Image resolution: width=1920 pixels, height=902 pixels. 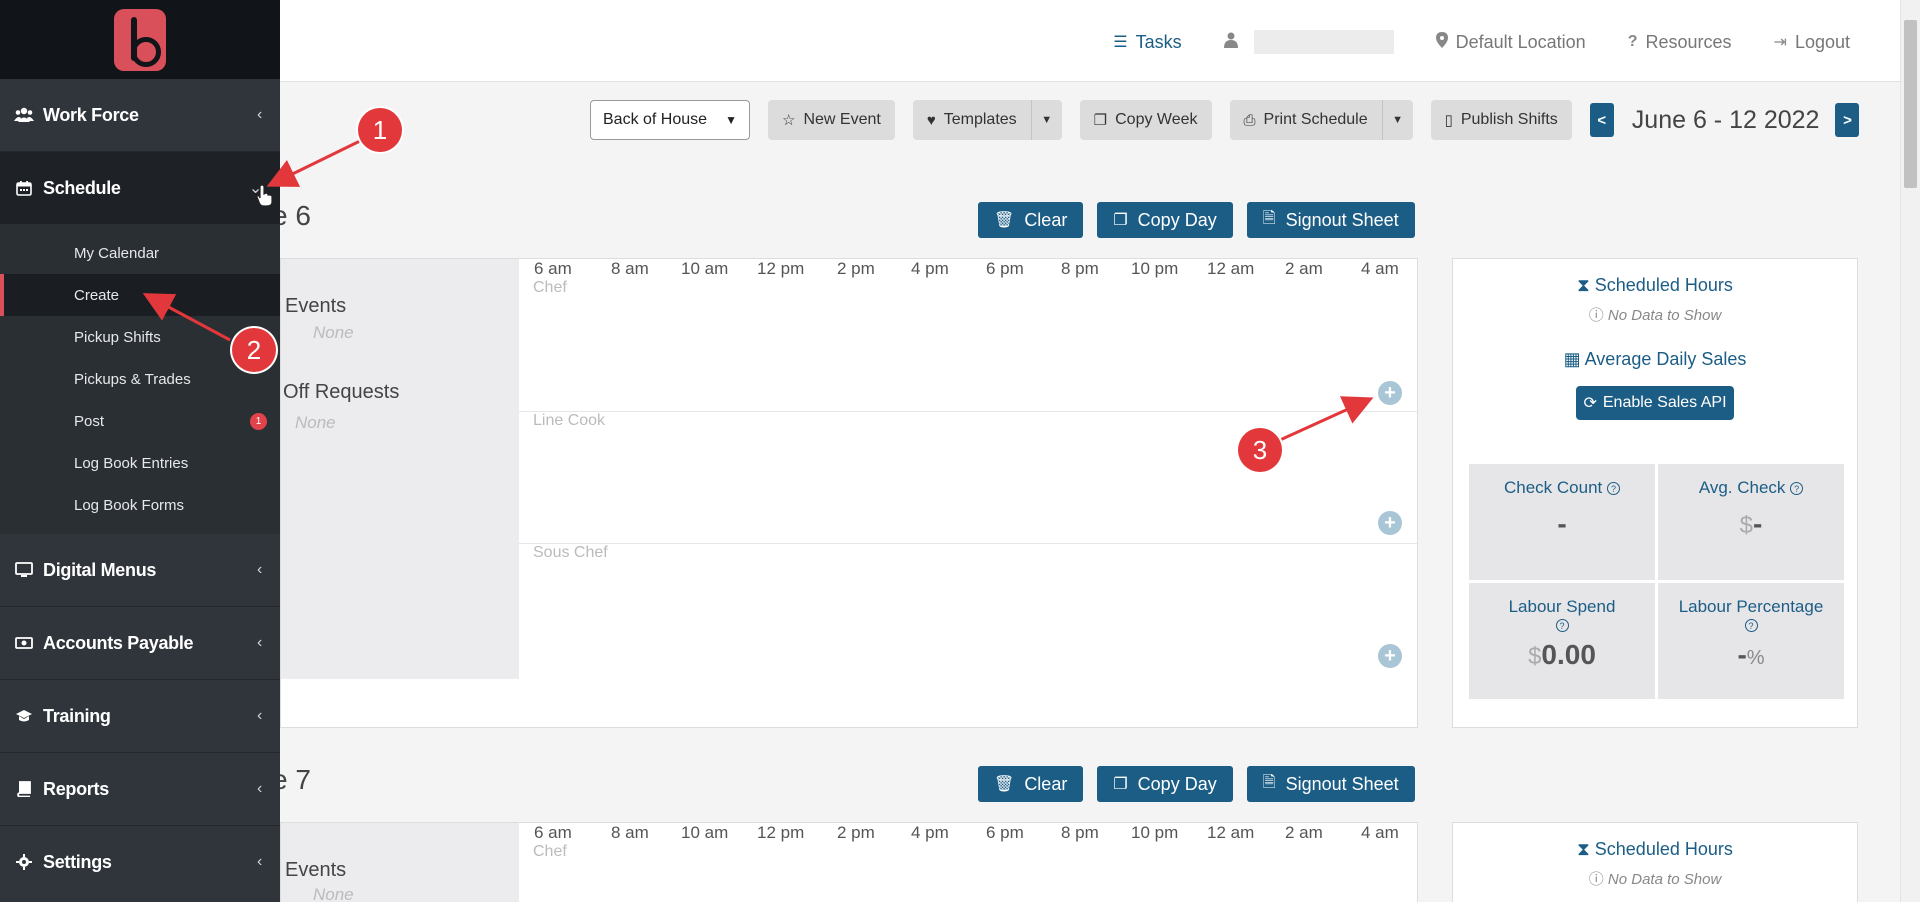 What do you see at coordinates (140, 188) in the screenshot?
I see `sidebar-item-schedule: Schedule ⌄` at bounding box center [140, 188].